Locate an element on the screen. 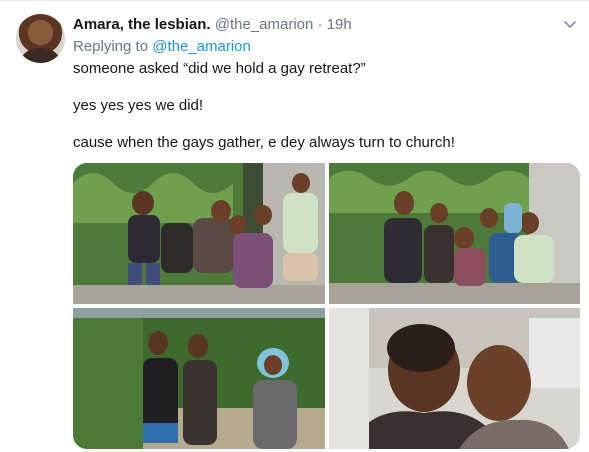 The height and width of the screenshot is (452, 589). reply-context: Replying to @the_amarion is located at coordinates (162, 47).